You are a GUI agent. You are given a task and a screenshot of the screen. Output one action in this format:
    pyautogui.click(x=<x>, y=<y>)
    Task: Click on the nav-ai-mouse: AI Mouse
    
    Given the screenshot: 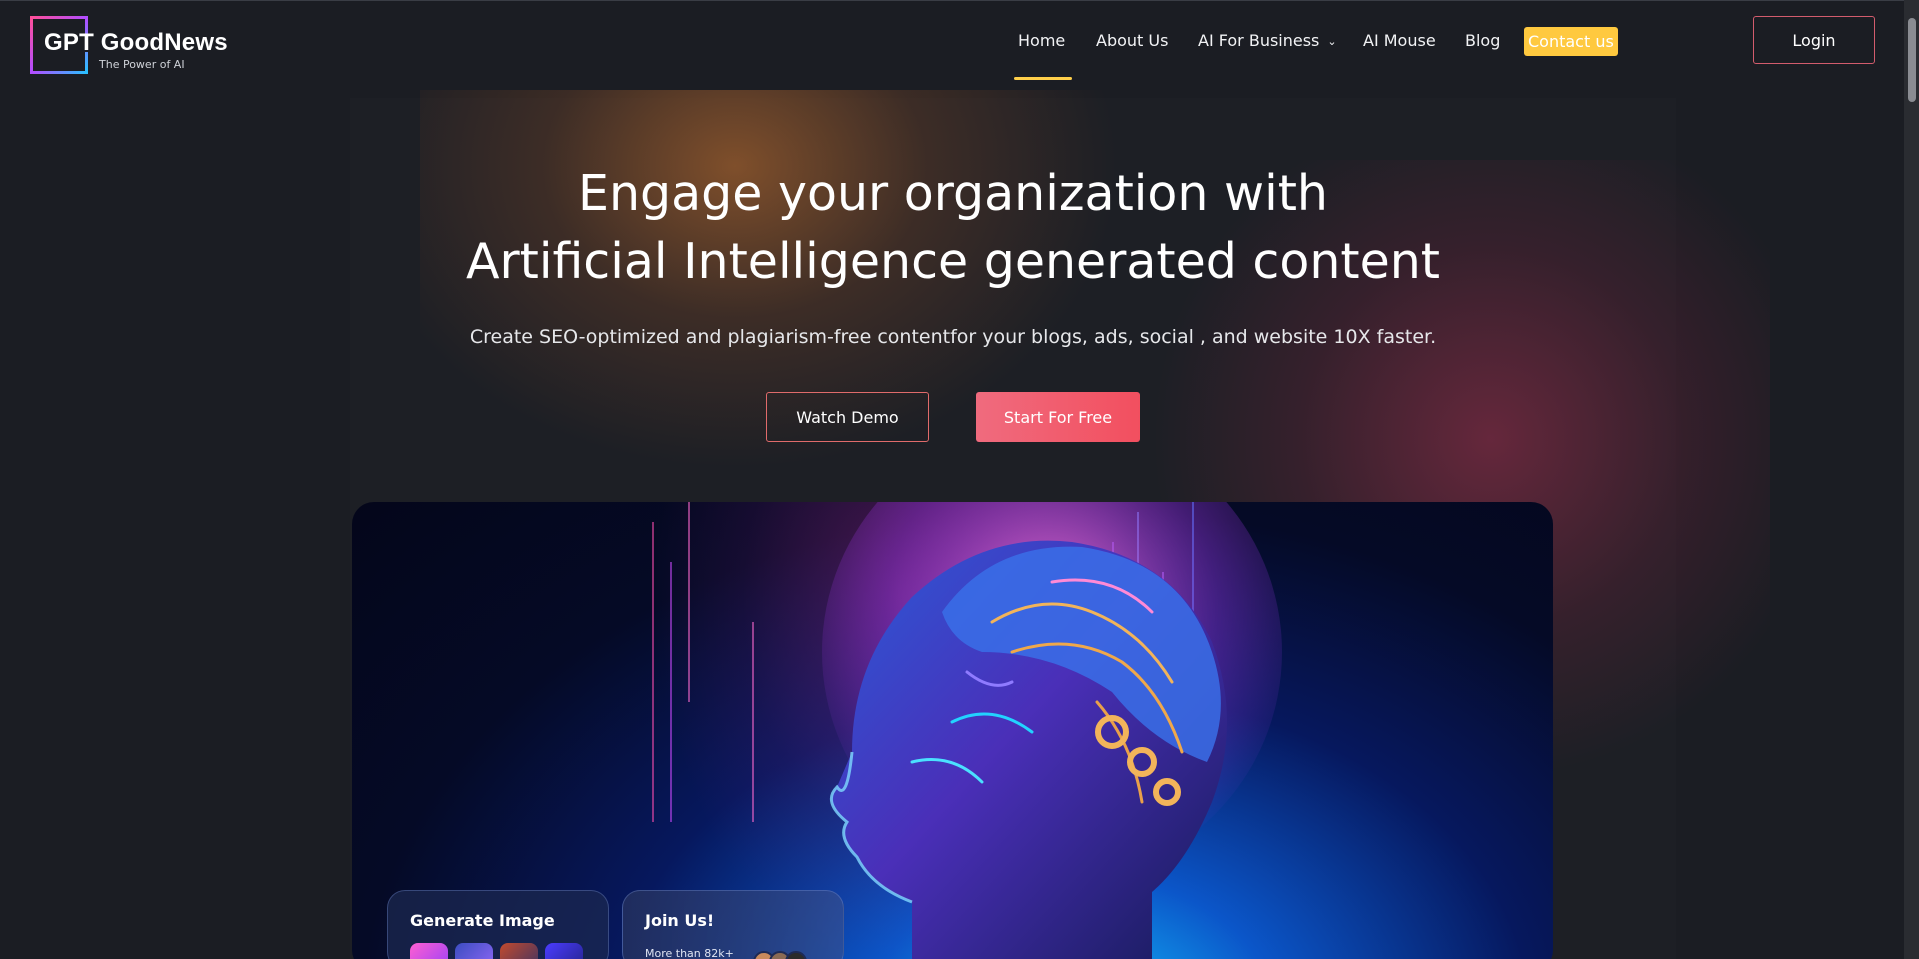 What is the action you would take?
    pyautogui.click(x=1399, y=41)
    